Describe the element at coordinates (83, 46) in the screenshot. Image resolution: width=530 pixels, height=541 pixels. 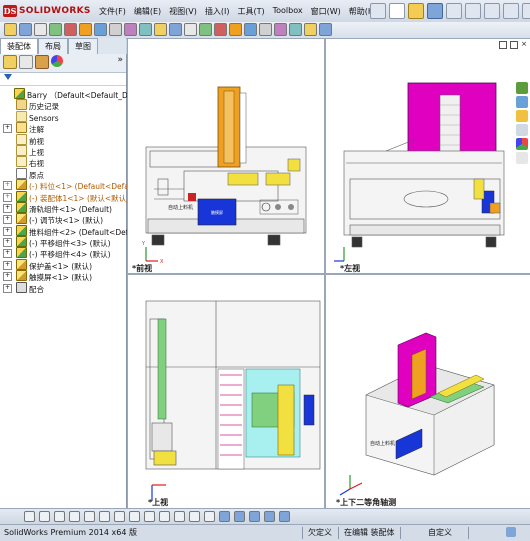
I see `tab-sketch: 草图` at that location.